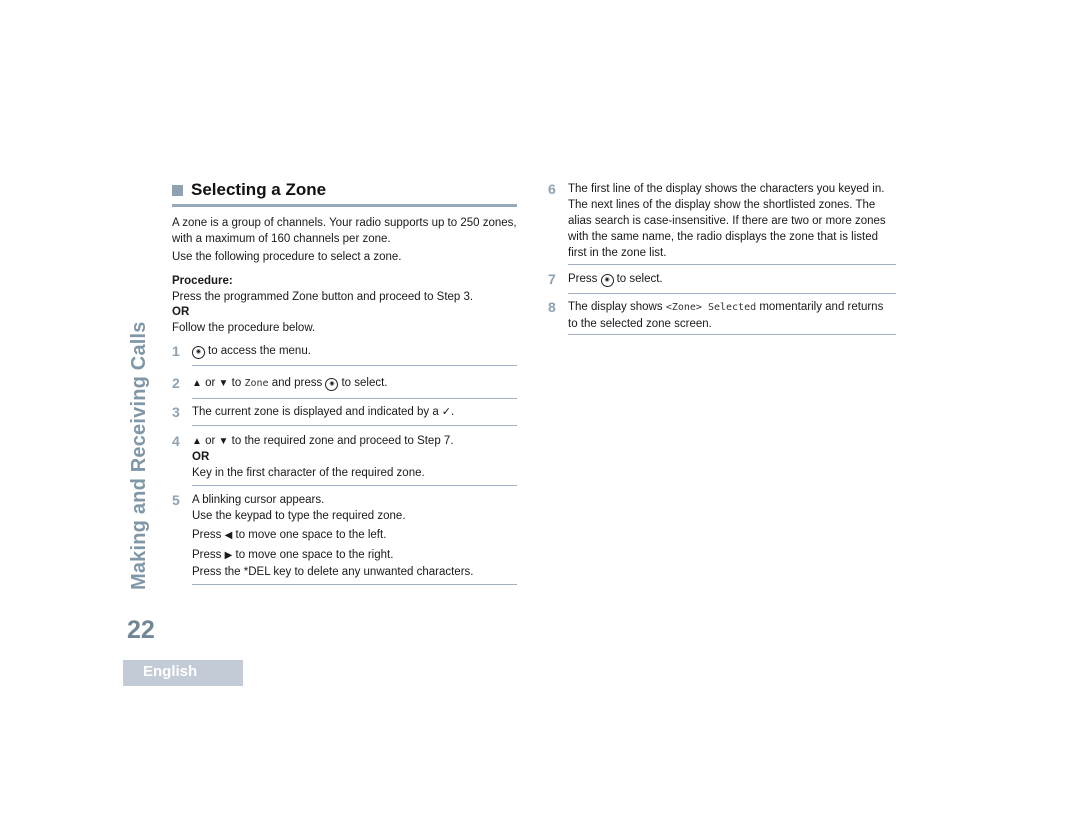 The width and height of the screenshot is (1080, 834). What do you see at coordinates (228, 535) in the screenshot?
I see `left-arrow-icon: ◀` at bounding box center [228, 535].